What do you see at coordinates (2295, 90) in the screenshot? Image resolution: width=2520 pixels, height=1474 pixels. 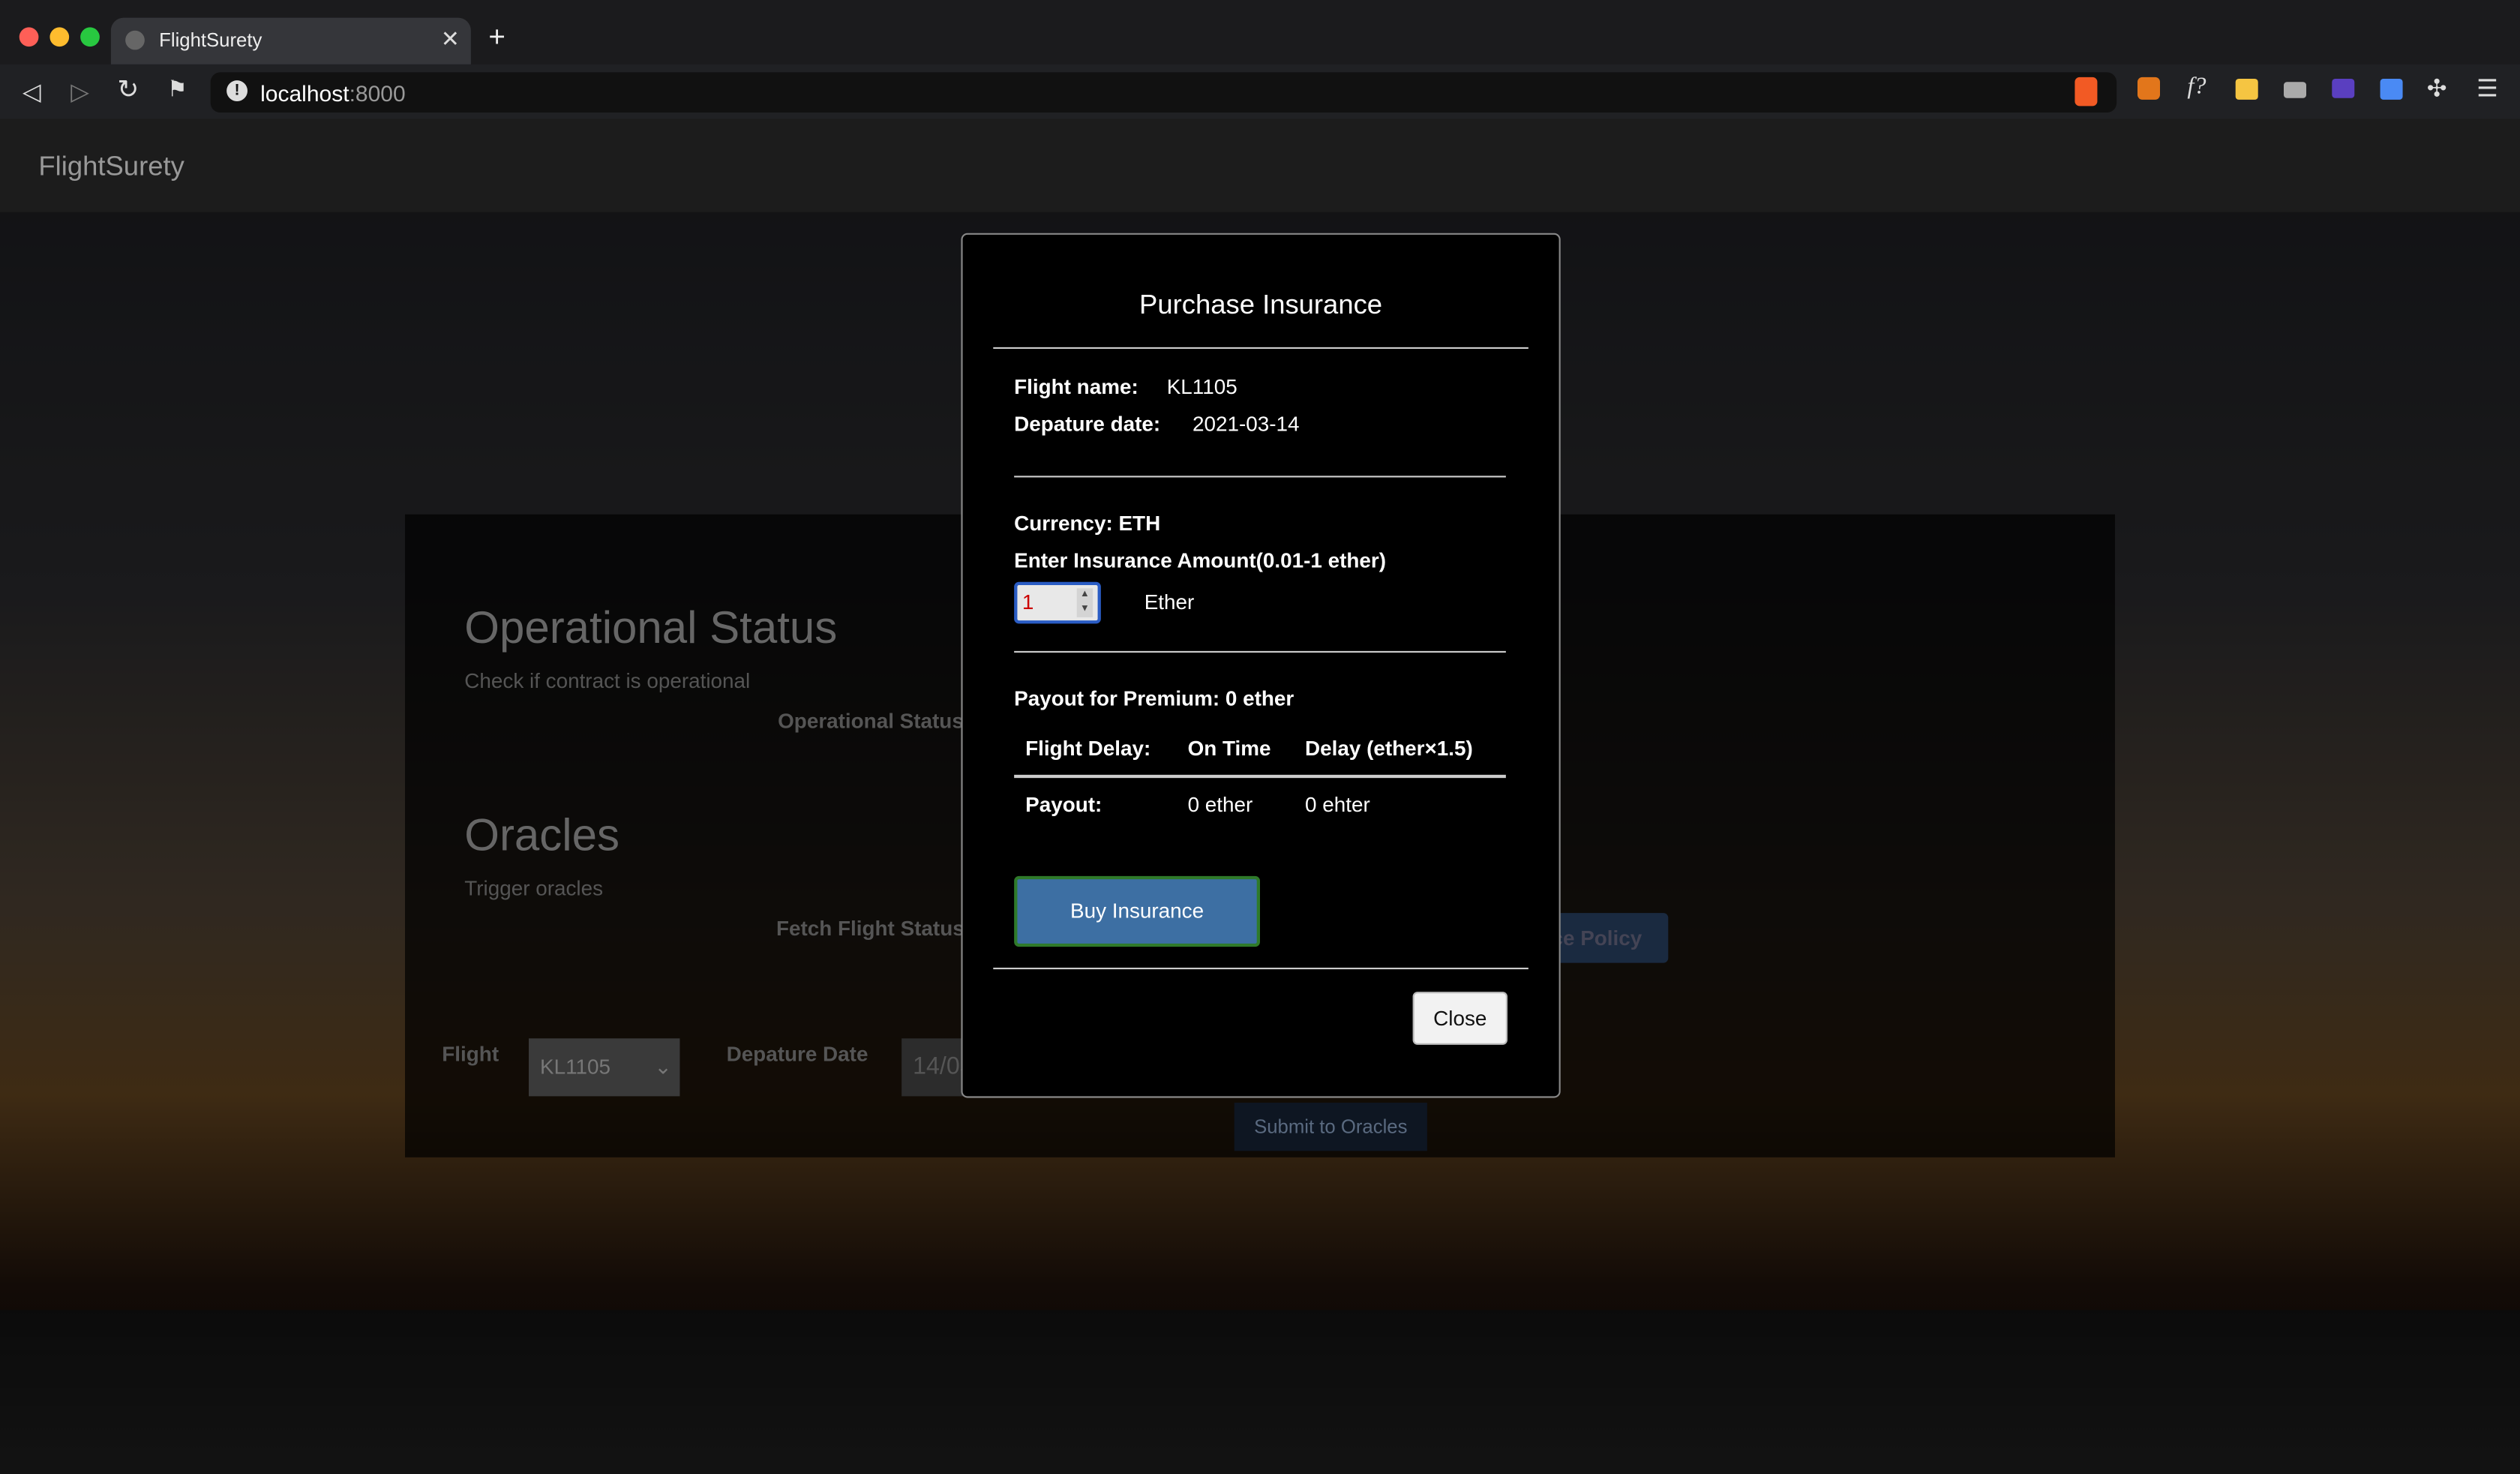 I see `camera-icon` at bounding box center [2295, 90].